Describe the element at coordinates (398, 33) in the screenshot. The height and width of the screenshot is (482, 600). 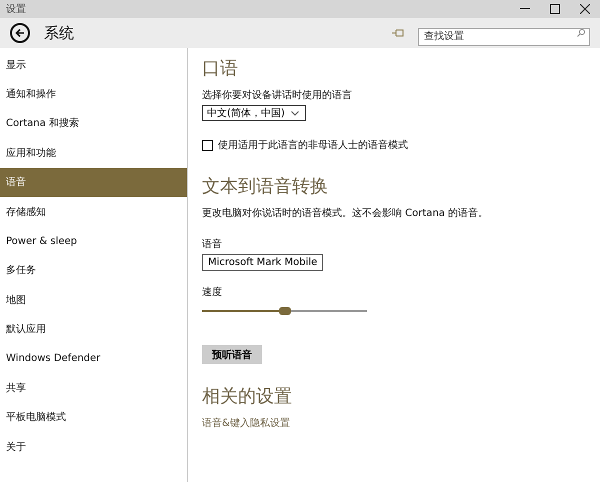
I see `pin-icon` at that location.